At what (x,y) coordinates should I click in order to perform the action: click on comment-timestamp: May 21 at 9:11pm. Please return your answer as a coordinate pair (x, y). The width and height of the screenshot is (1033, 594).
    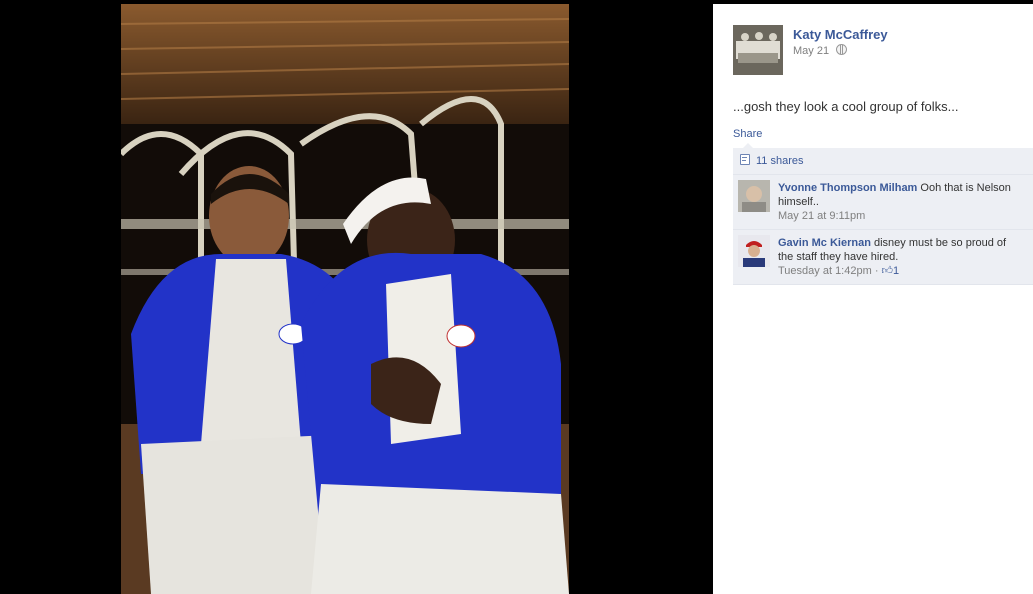
    Looking at the image, I should click on (821, 216).